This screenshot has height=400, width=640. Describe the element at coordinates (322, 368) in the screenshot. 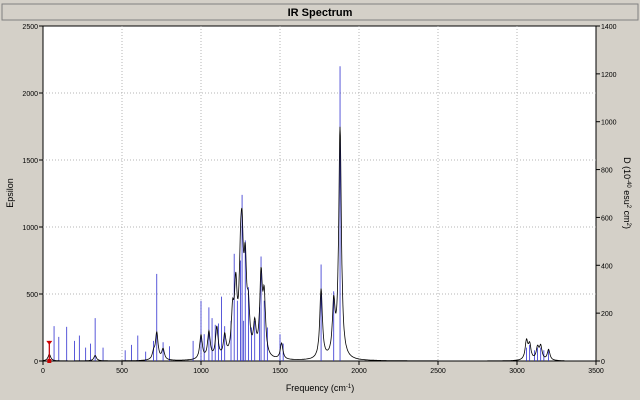

I see `x-axis-ticks: 0 500 1000 1500 2000 2500 3000 3500` at that location.